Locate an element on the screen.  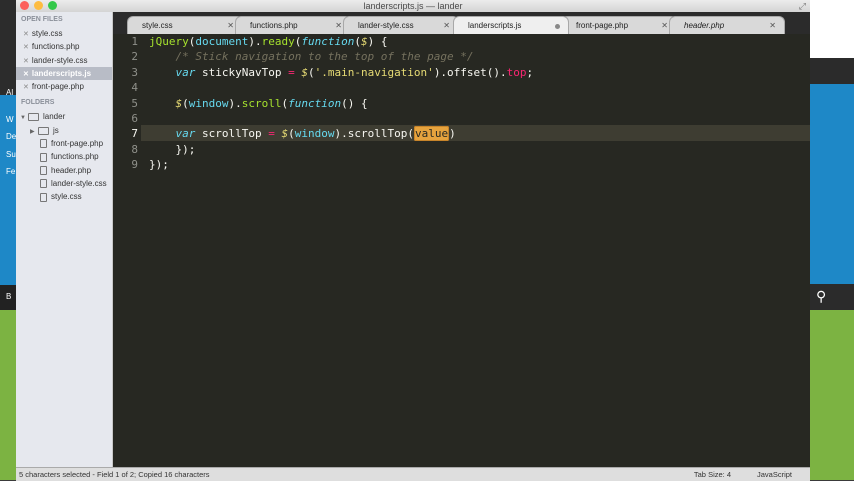
open-file-landerscripts-js: ✕ landerscripts.js is located at coordinates (64, 73).